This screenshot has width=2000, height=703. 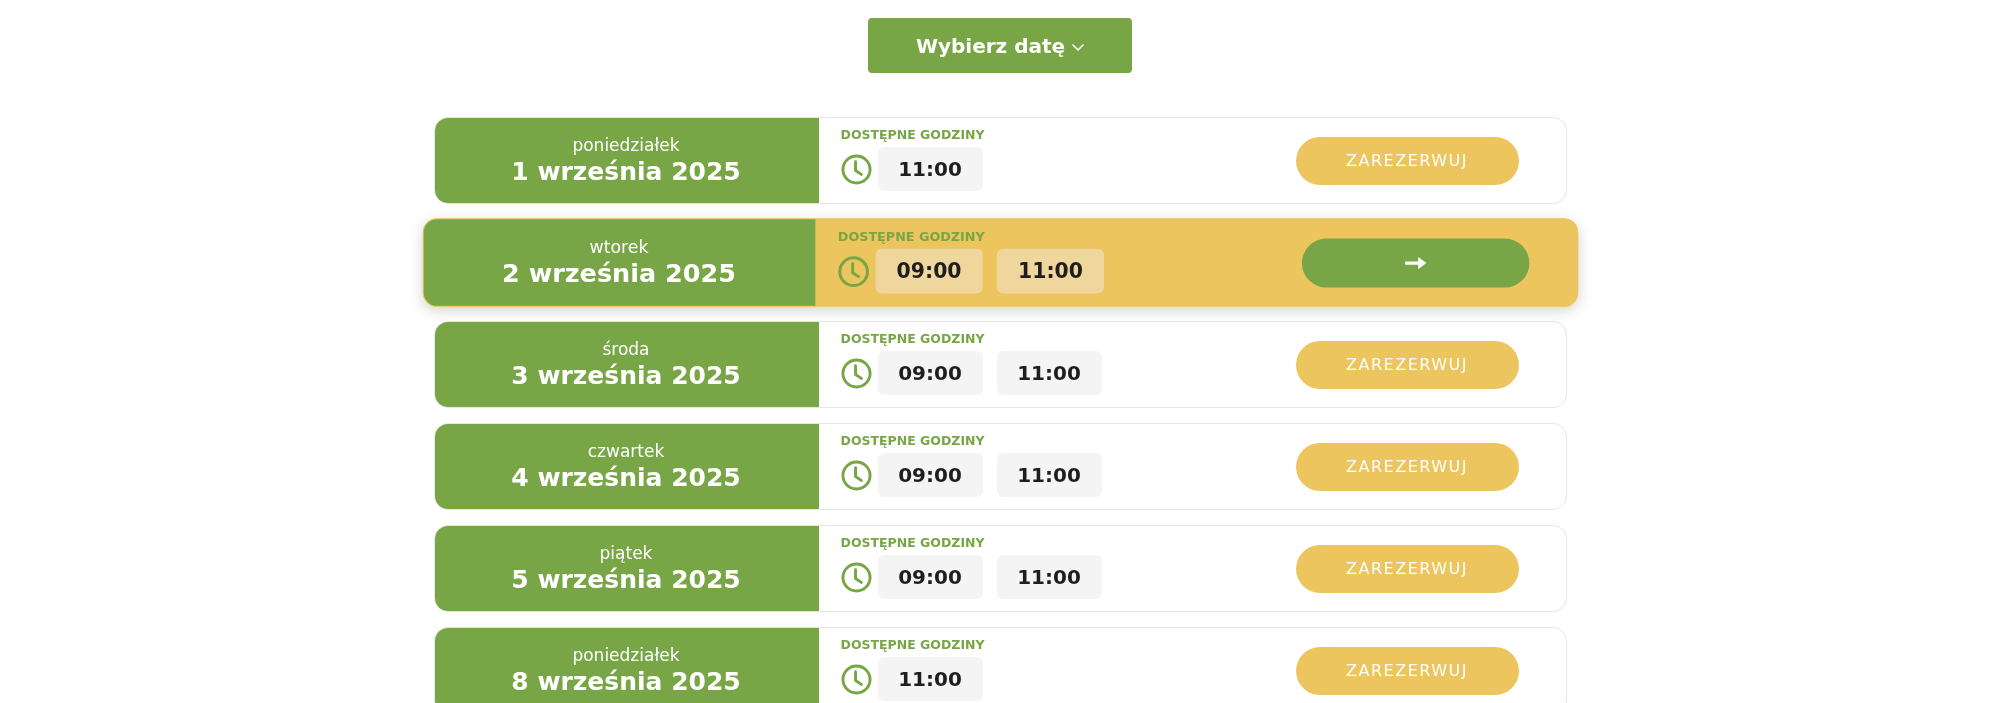 I want to click on date-label: 3 września 2025, so click(x=626, y=375).